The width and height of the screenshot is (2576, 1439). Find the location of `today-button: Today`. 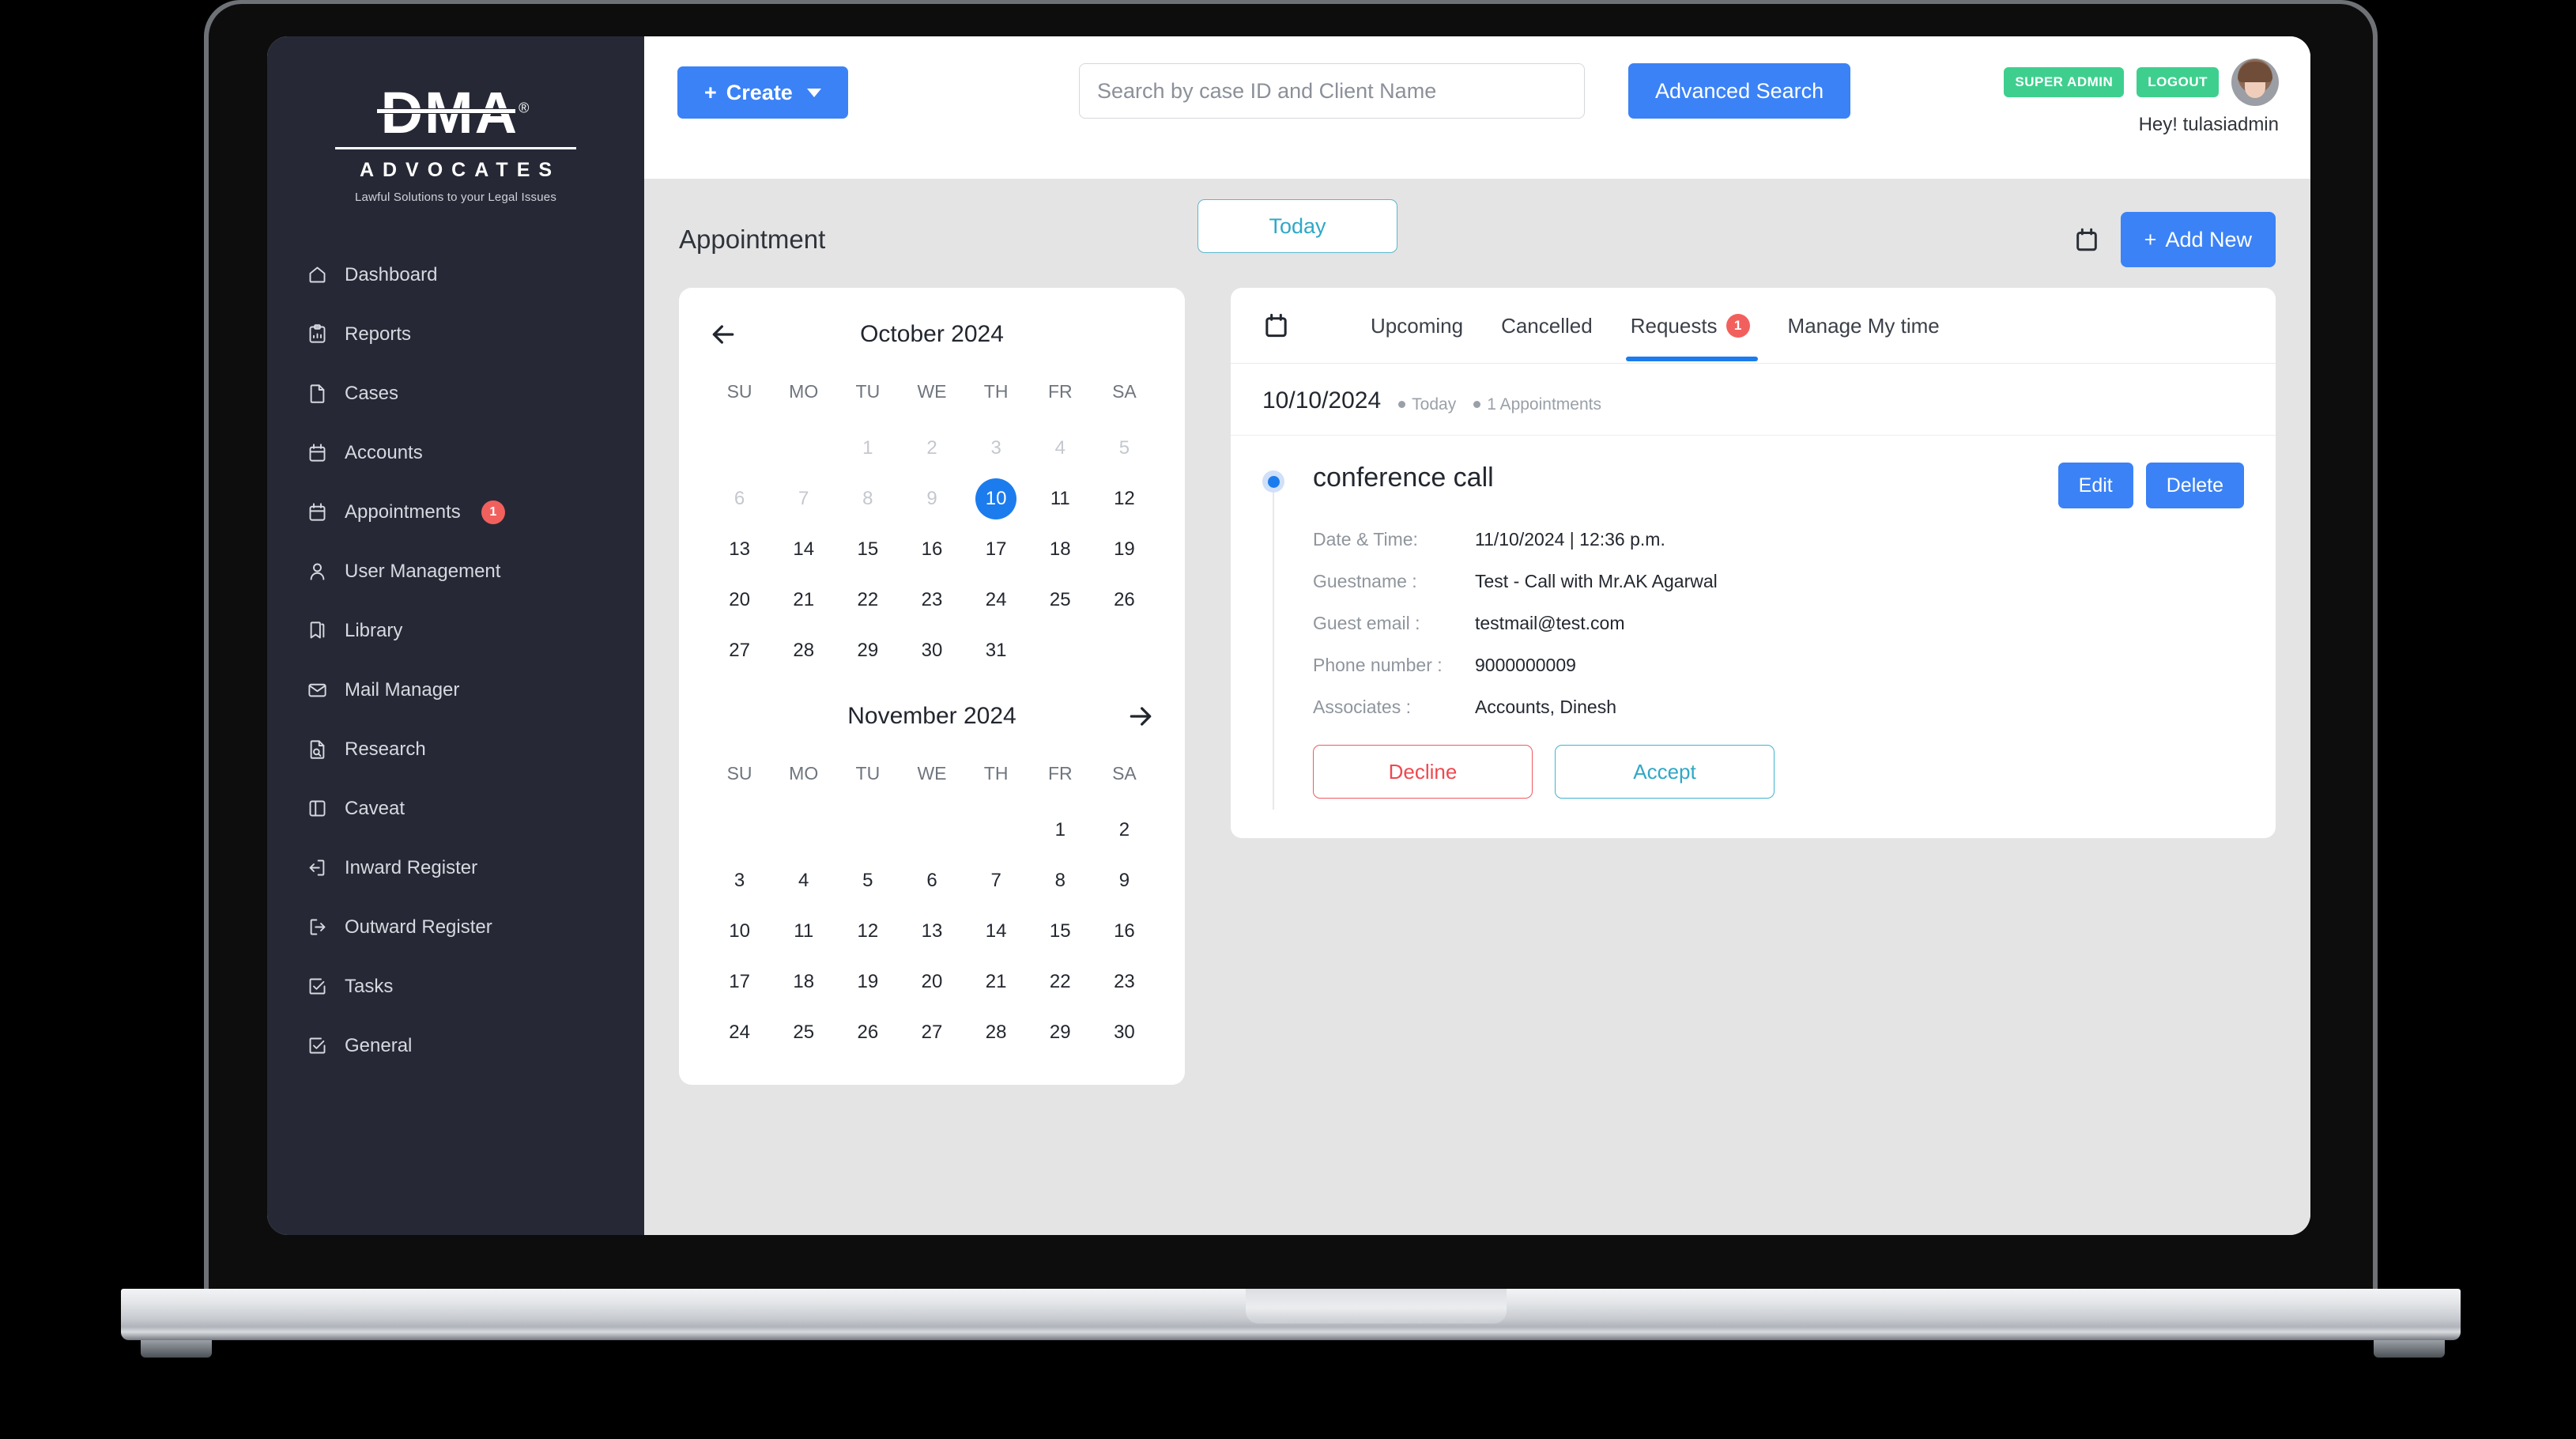

today-button: Today is located at coordinates (1297, 226).